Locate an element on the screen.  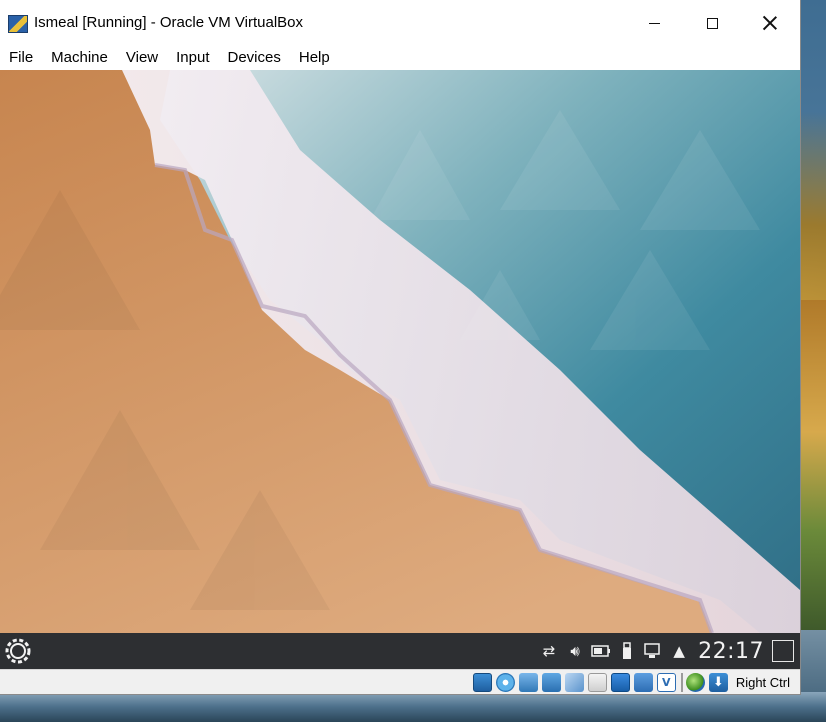
audio-icon is located at coordinates (528, 682).